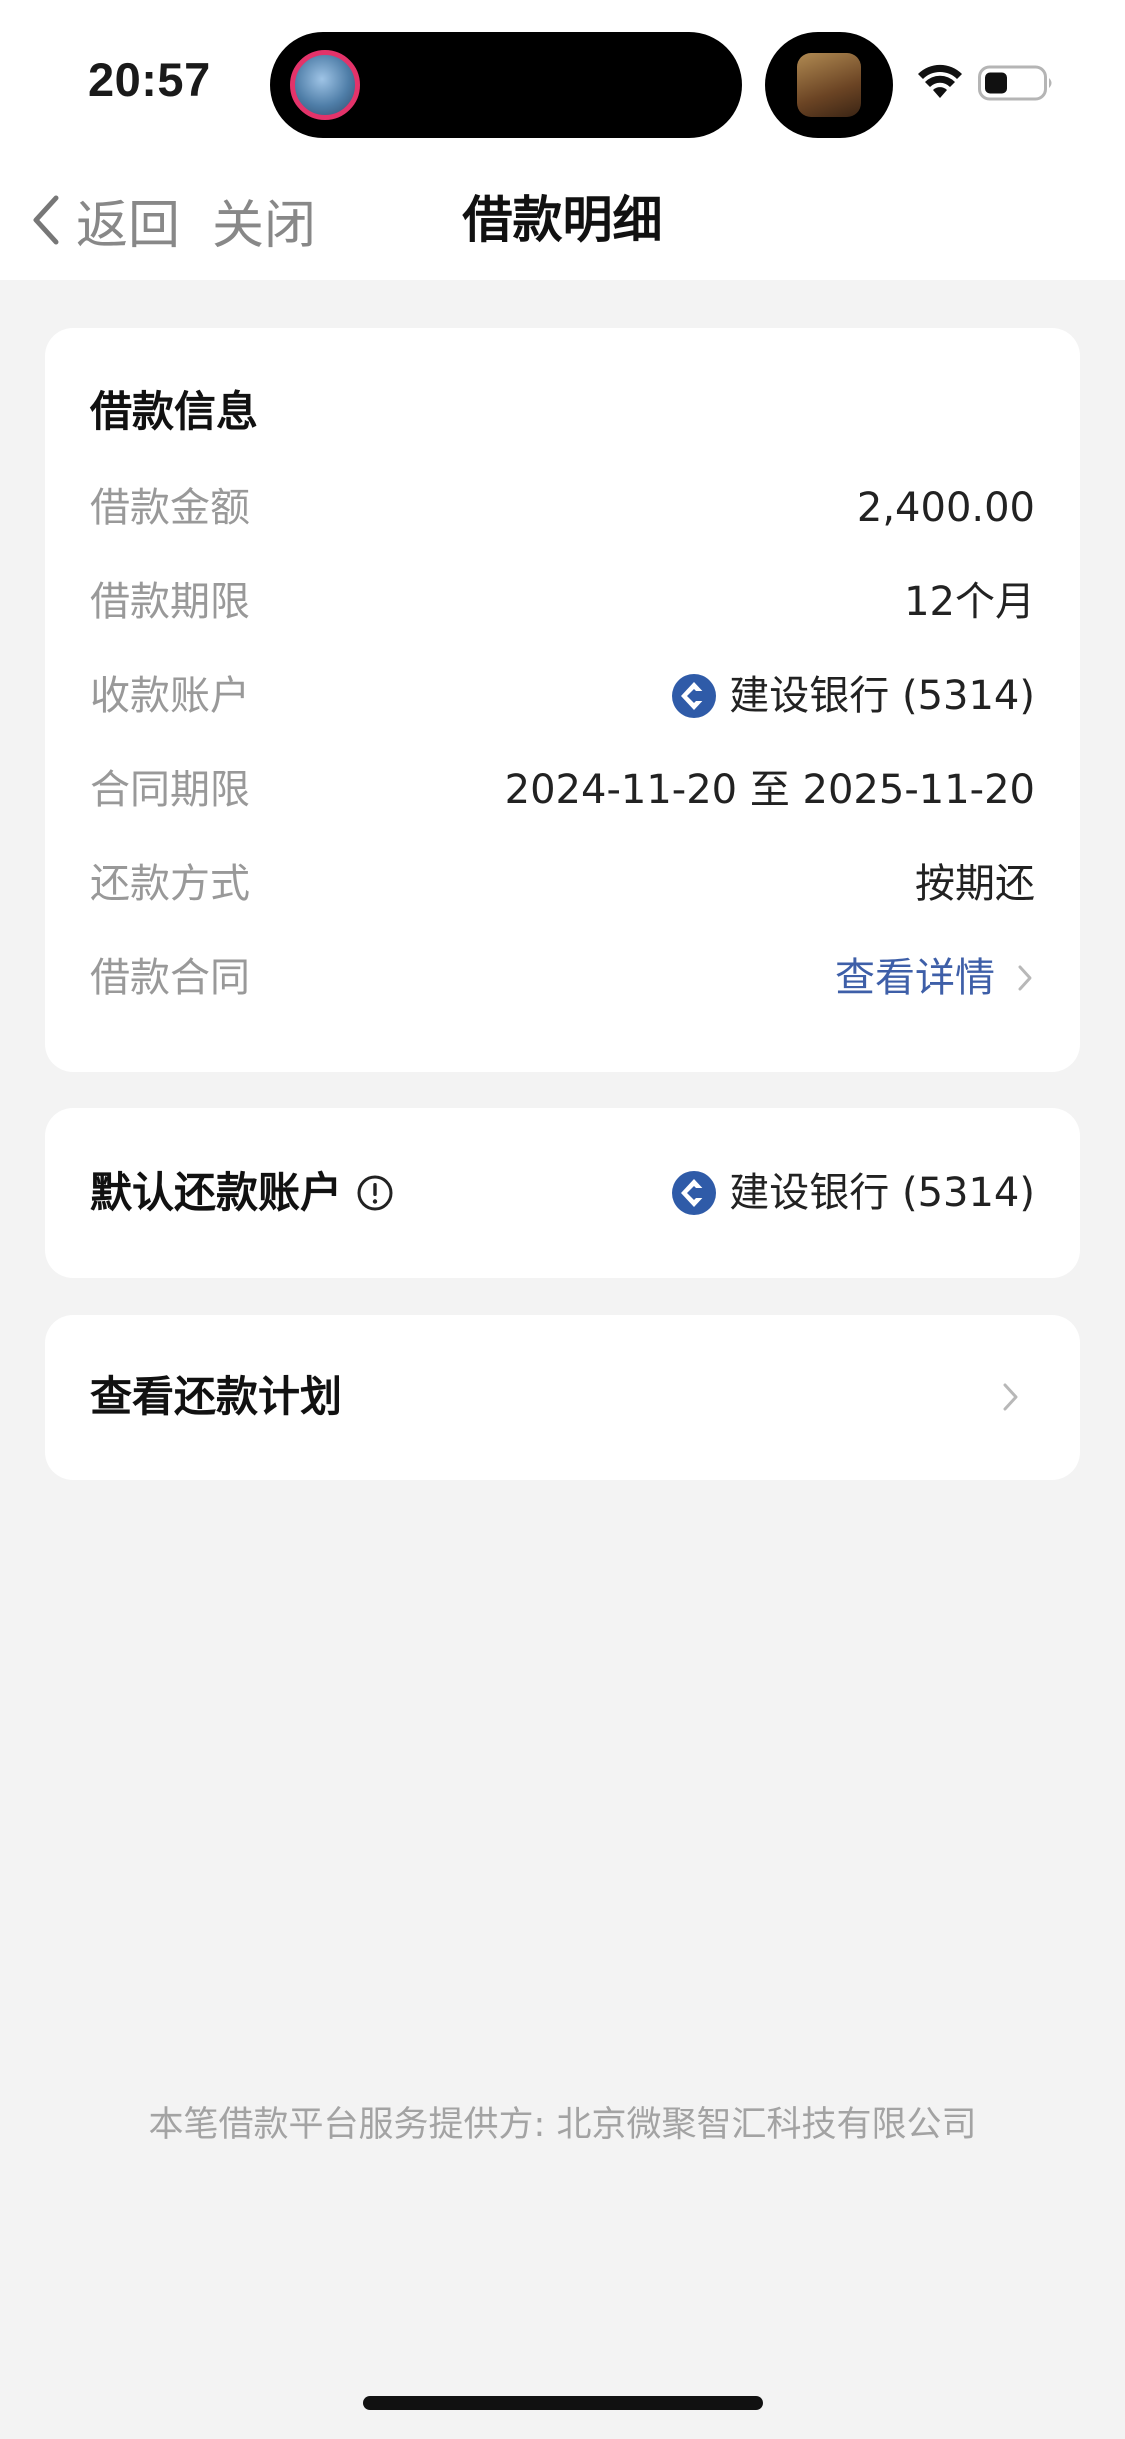  I want to click on loan-term-row: 借款期限 12个月, so click(562, 602).